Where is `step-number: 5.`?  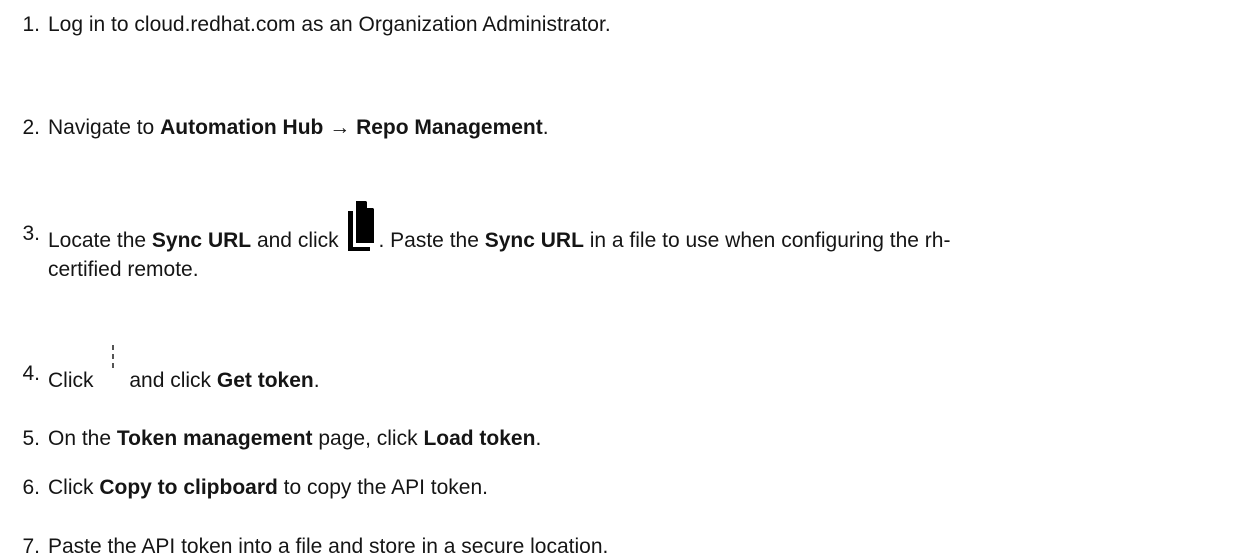 step-number: 5. is located at coordinates (31, 438).